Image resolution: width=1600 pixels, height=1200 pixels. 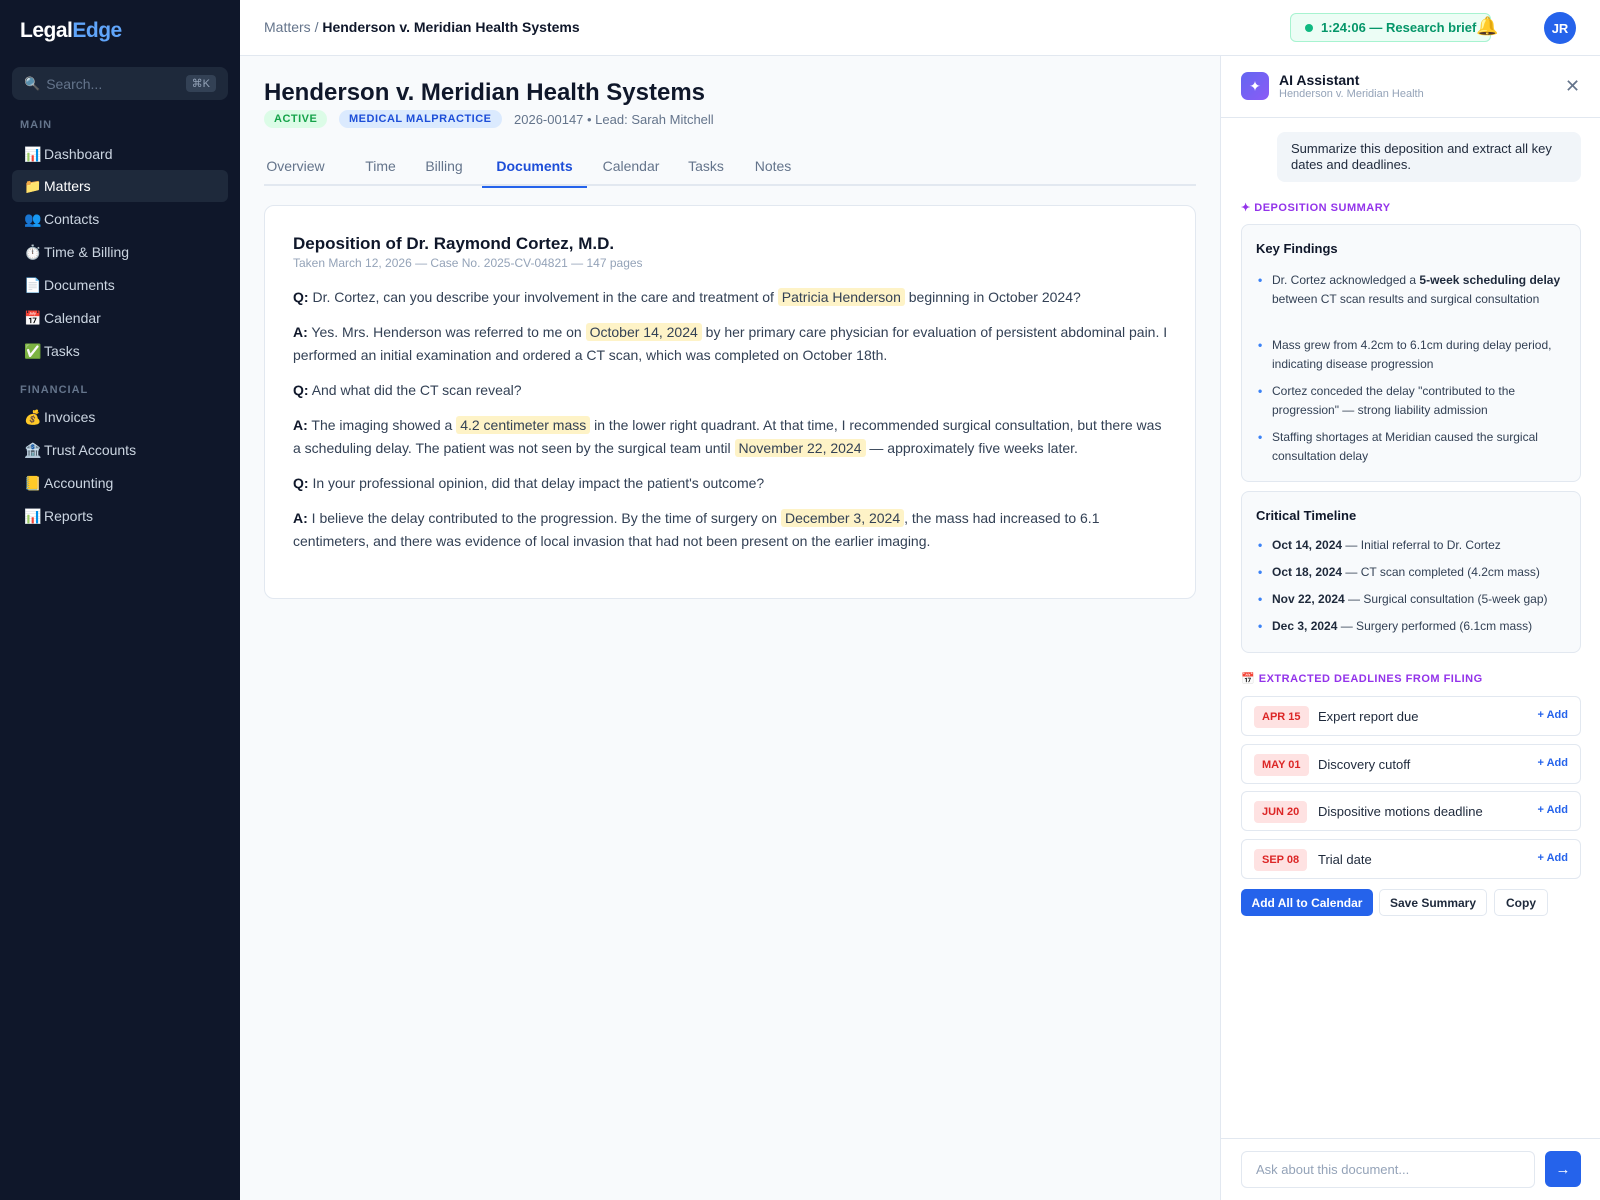 I want to click on highlighted-entity: Patricia Henderson, so click(x=841, y=297).